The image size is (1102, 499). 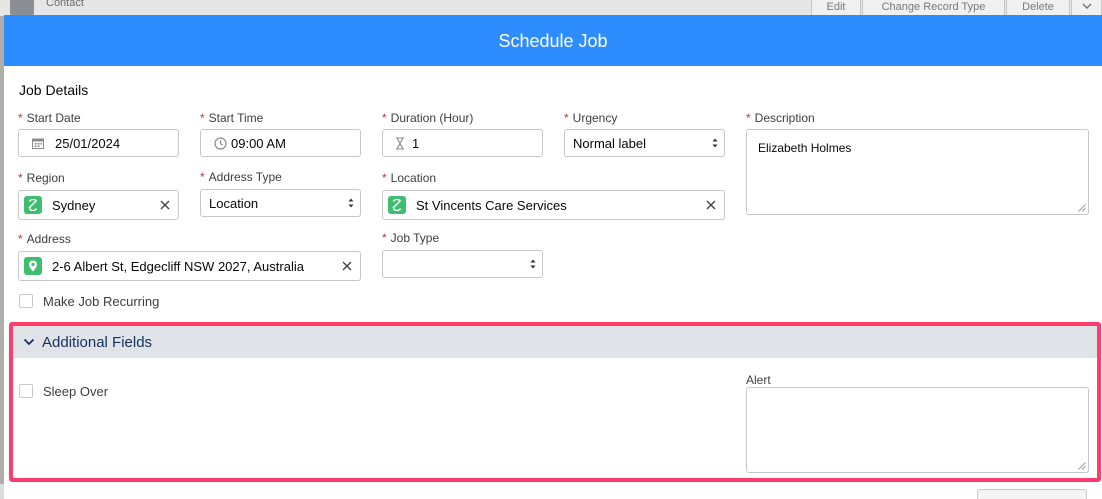 What do you see at coordinates (409, 178) in the screenshot?
I see `location-label: * Location` at bounding box center [409, 178].